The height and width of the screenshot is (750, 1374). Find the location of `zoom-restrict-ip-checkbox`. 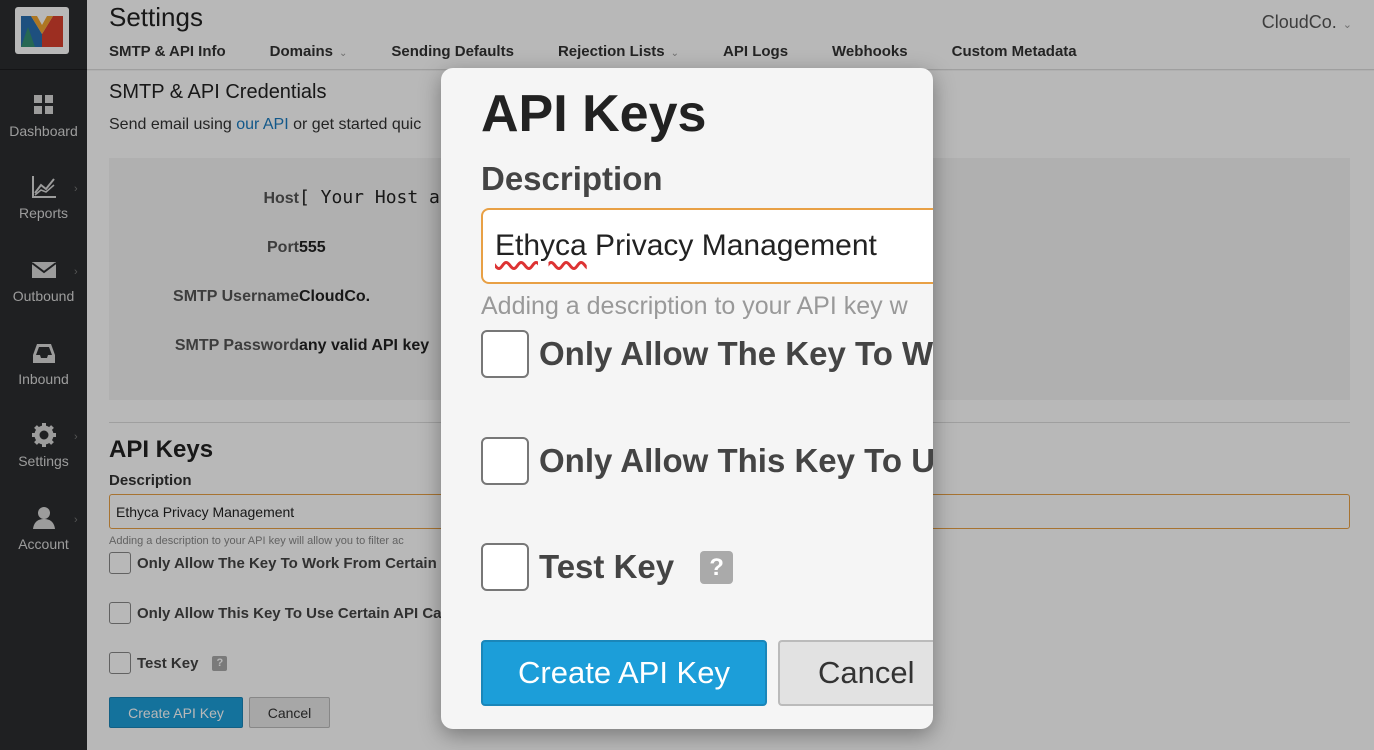

zoom-restrict-ip-checkbox is located at coordinates (505, 354).